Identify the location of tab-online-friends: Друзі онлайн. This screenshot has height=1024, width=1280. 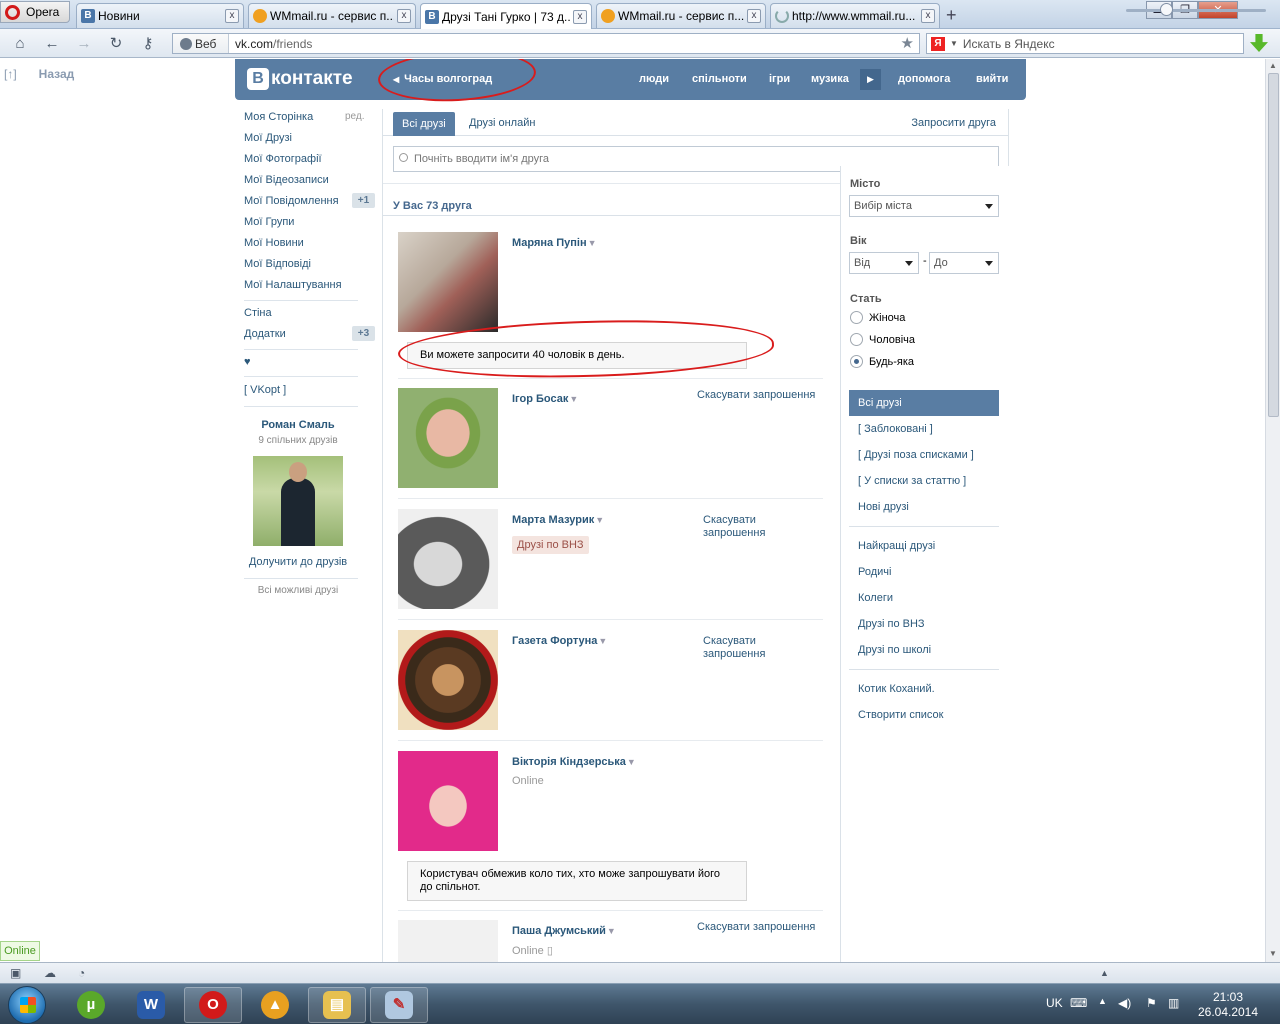
(502, 123).